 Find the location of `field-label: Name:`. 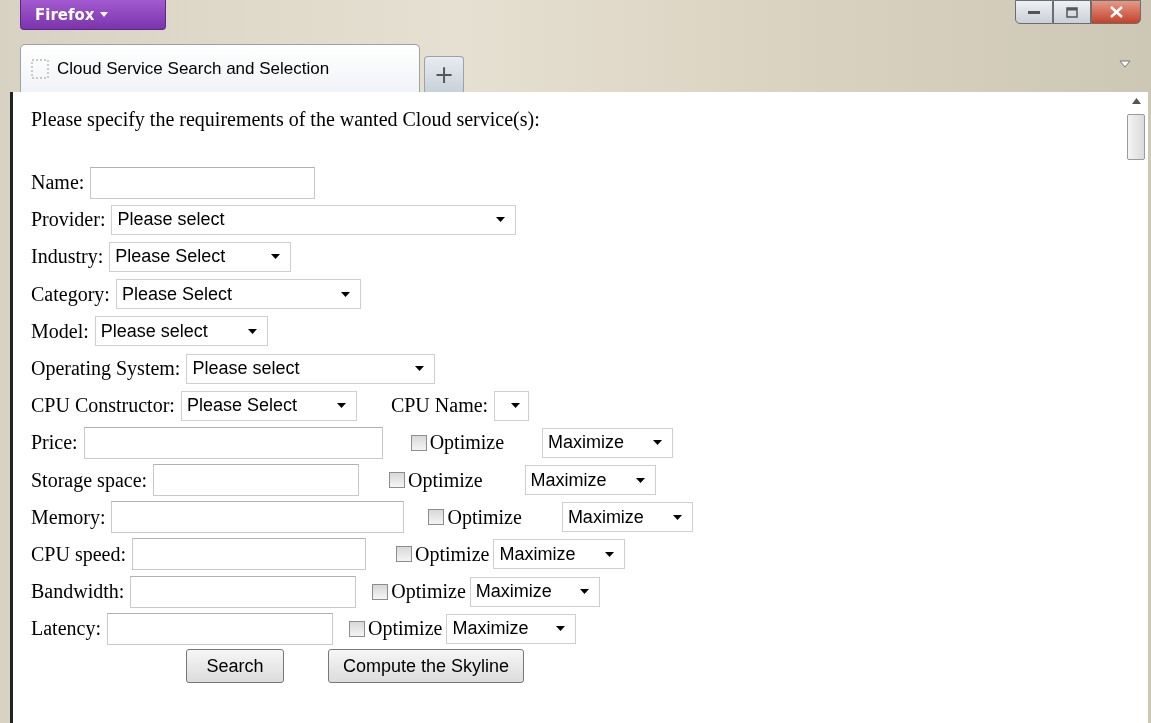

field-label: Name: is located at coordinates (58, 183).